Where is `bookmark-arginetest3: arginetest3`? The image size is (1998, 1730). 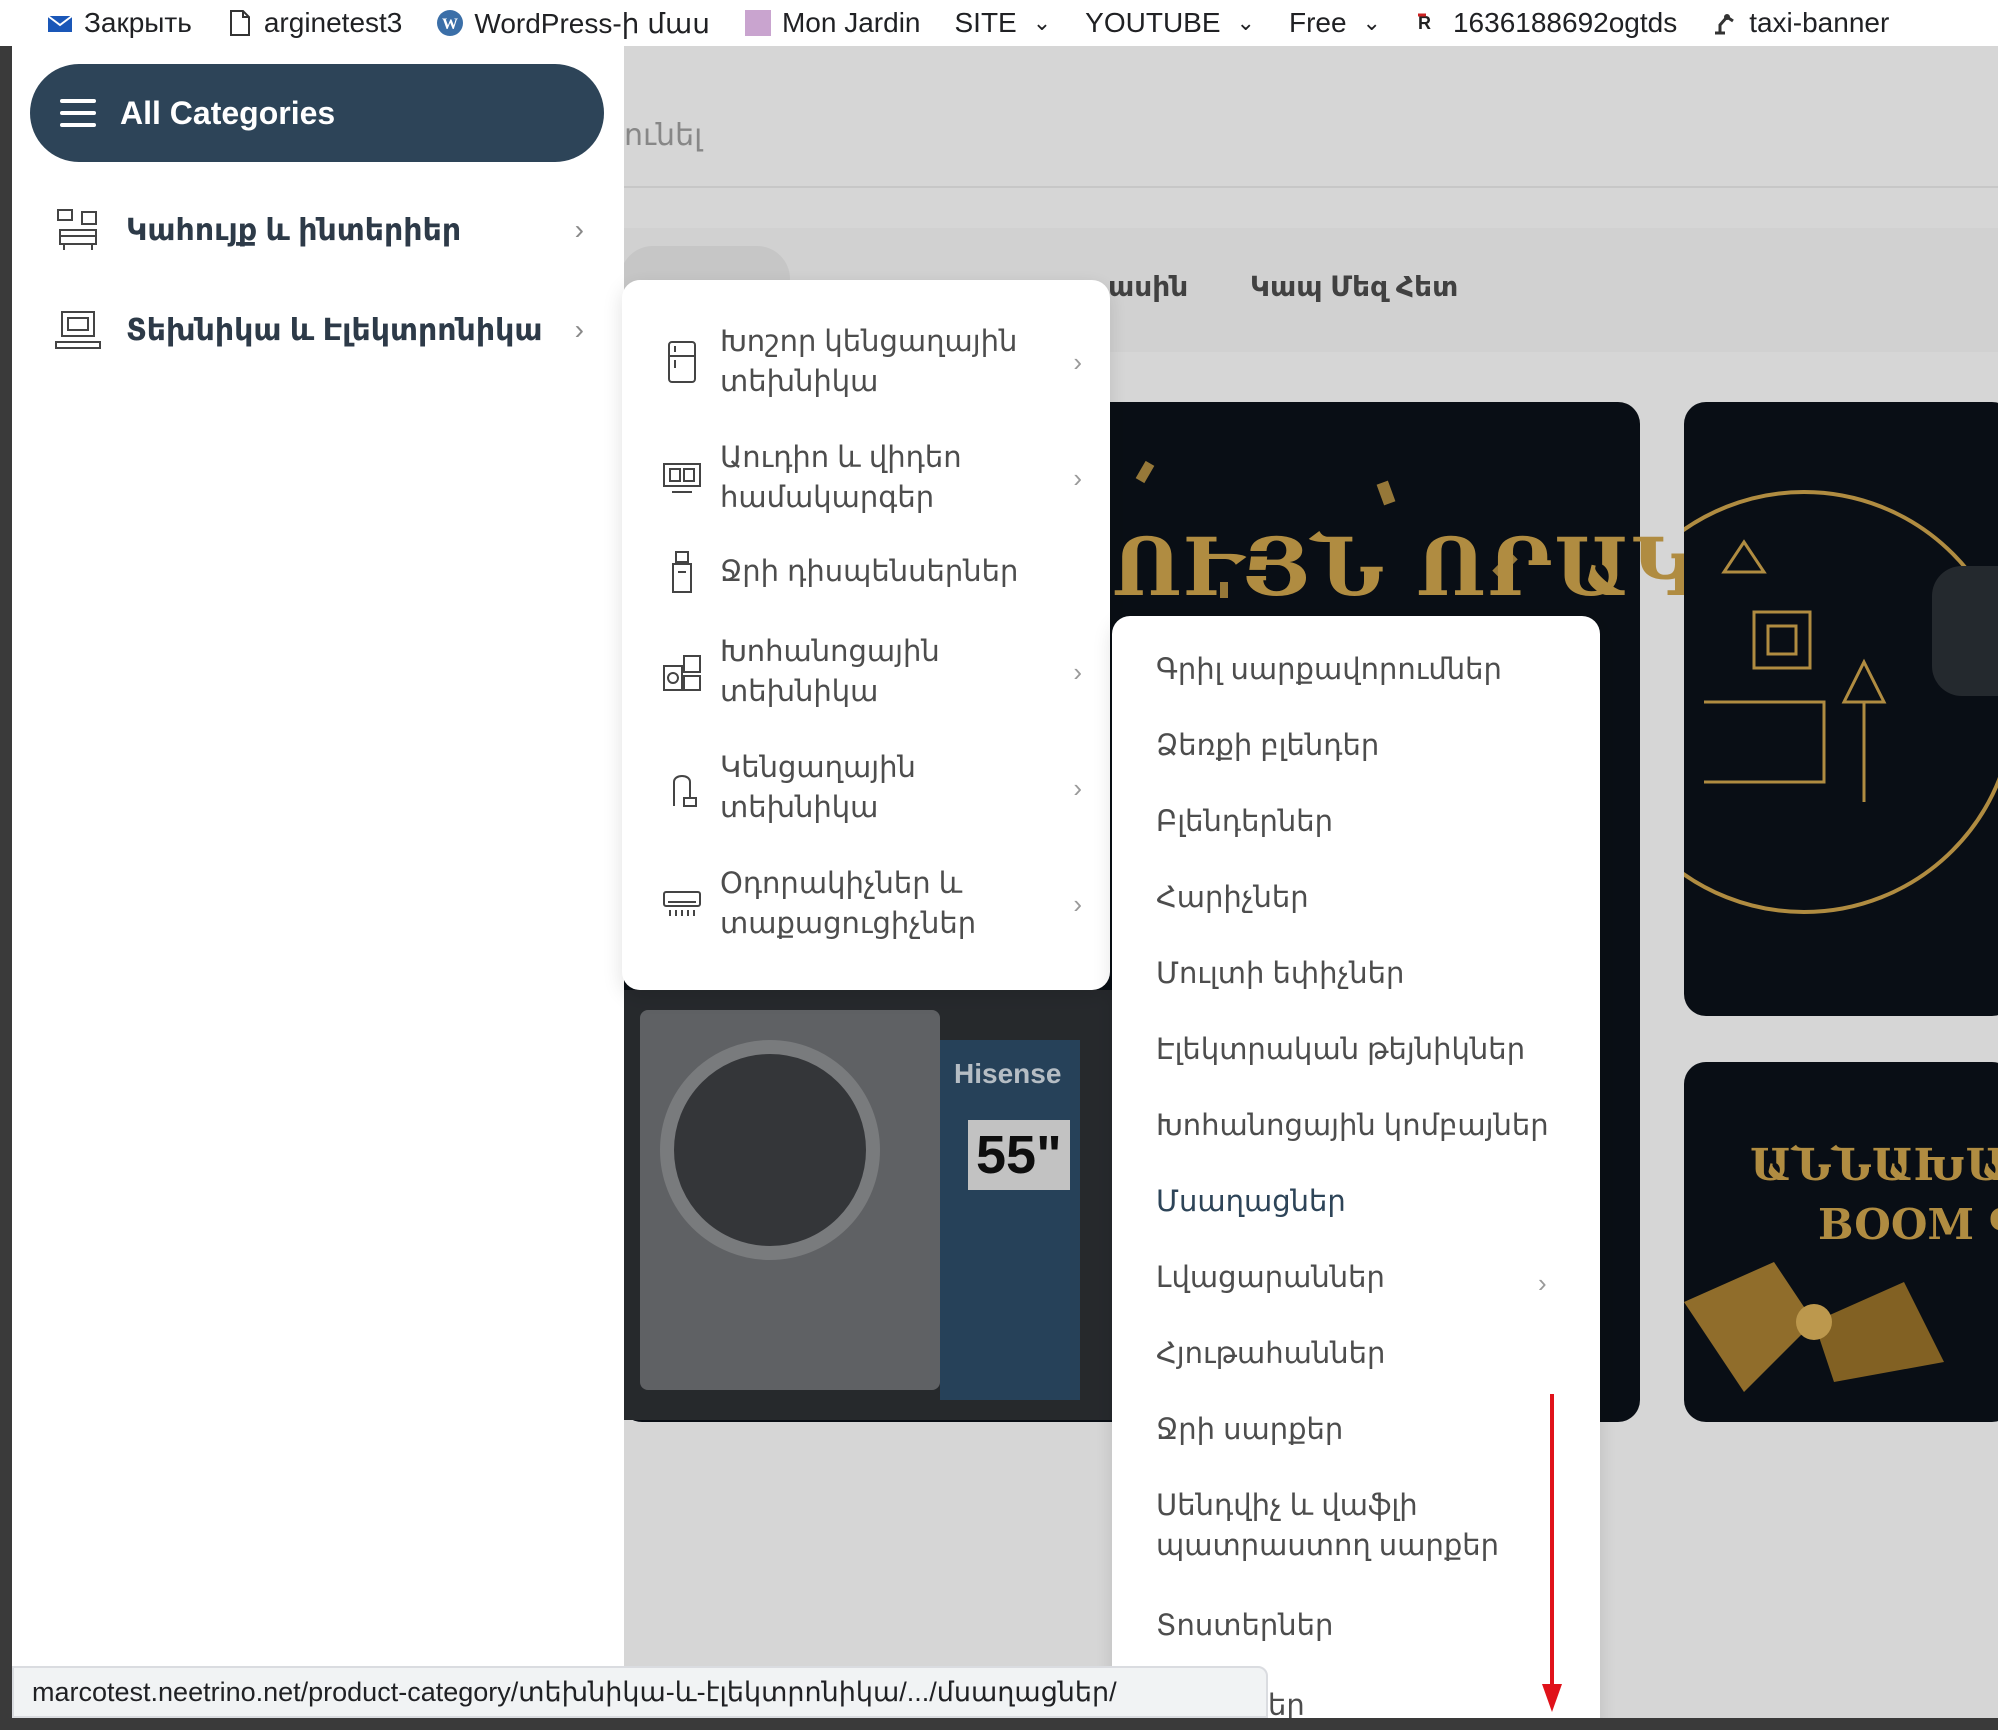
bookmark-arginetest3: arginetest3 is located at coordinates (314, 23).